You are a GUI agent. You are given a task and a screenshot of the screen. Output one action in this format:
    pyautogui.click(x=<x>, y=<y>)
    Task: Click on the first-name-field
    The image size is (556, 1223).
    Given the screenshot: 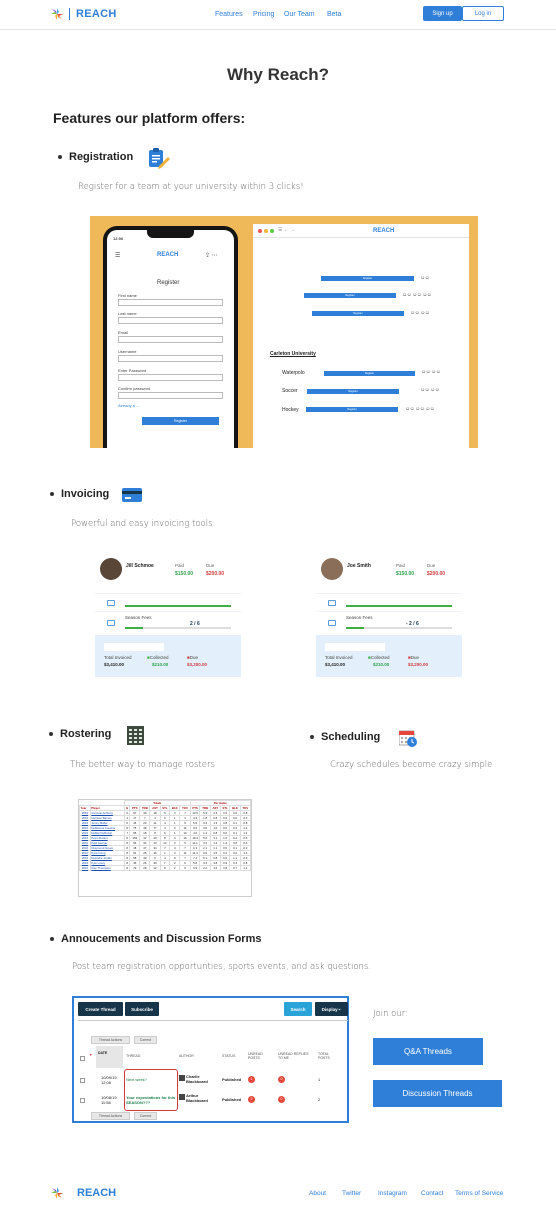 What is the action you would take?
    pyautogui.click(x=170, y=302)
    